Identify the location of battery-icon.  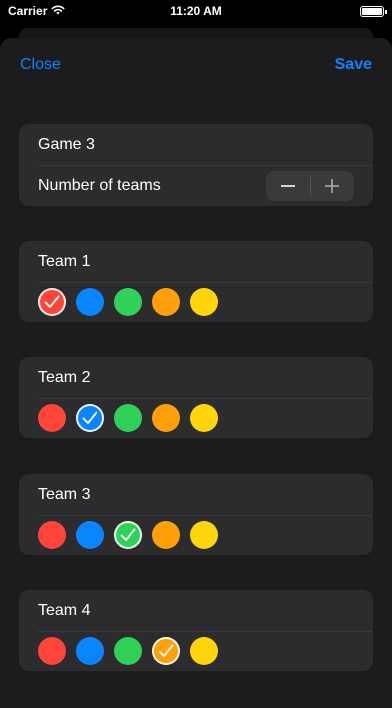
(373, 11).